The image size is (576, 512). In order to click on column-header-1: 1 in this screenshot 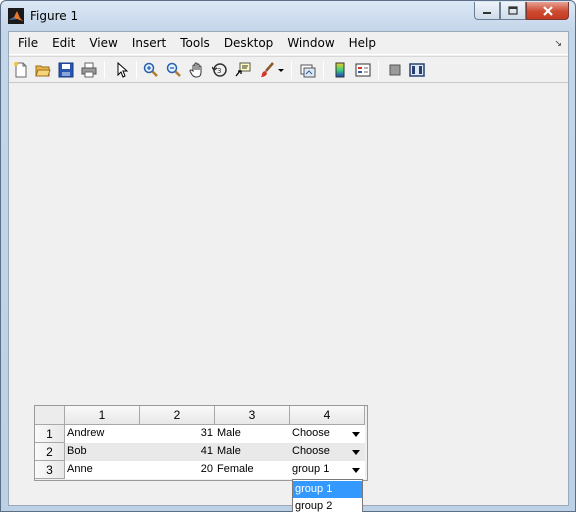, I will do `click(102, 415)`.